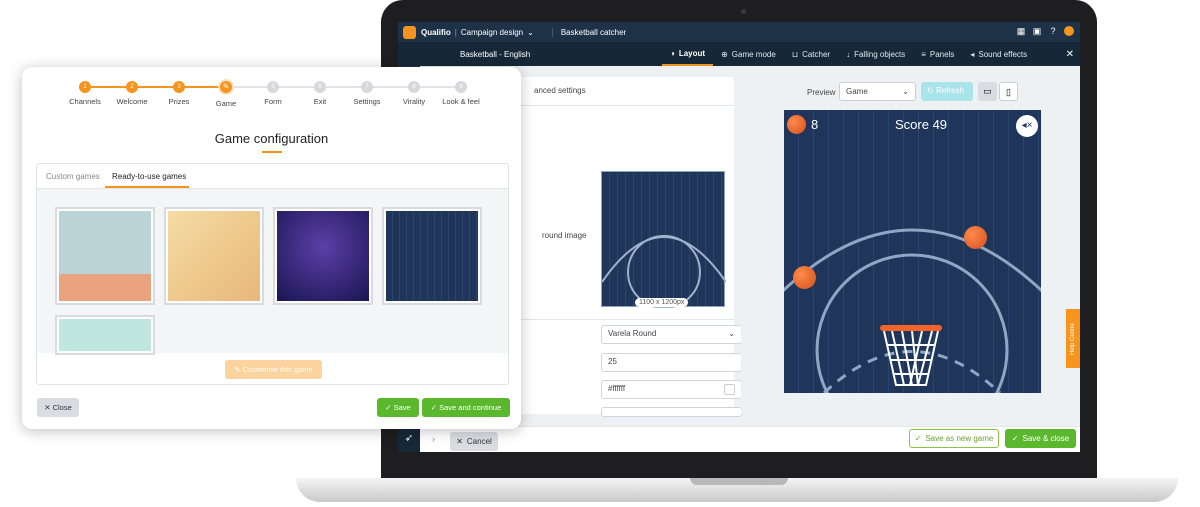 This screenshot has width=1200, height=507. Describe the element at coordinates (632, 333) in the screenshot. I see `font-value: Varela Round` at that location.